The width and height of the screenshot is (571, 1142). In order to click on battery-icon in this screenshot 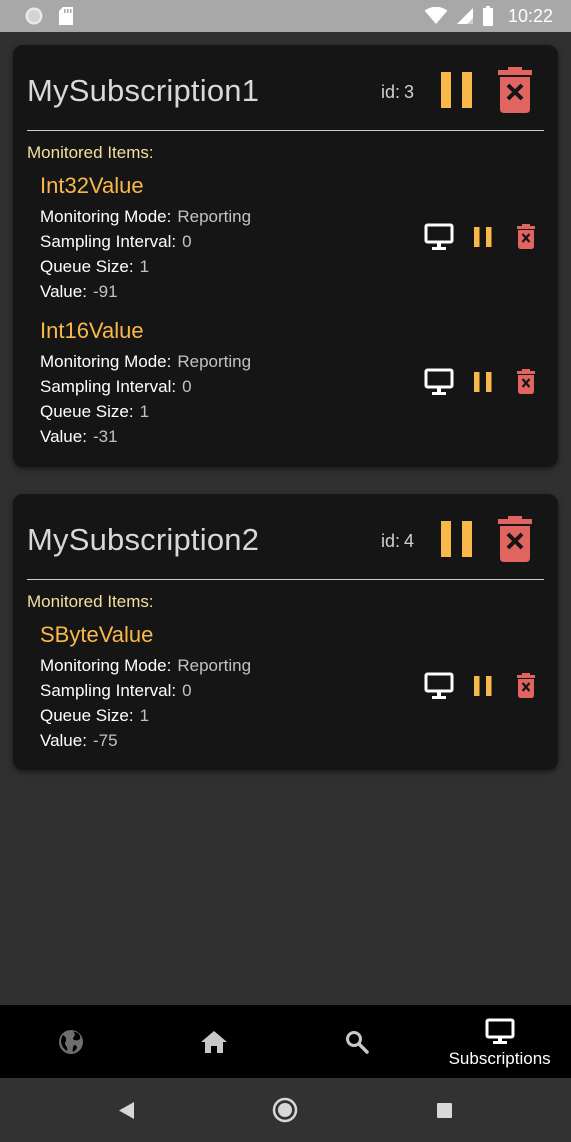, I will do `click(487, 16)`.